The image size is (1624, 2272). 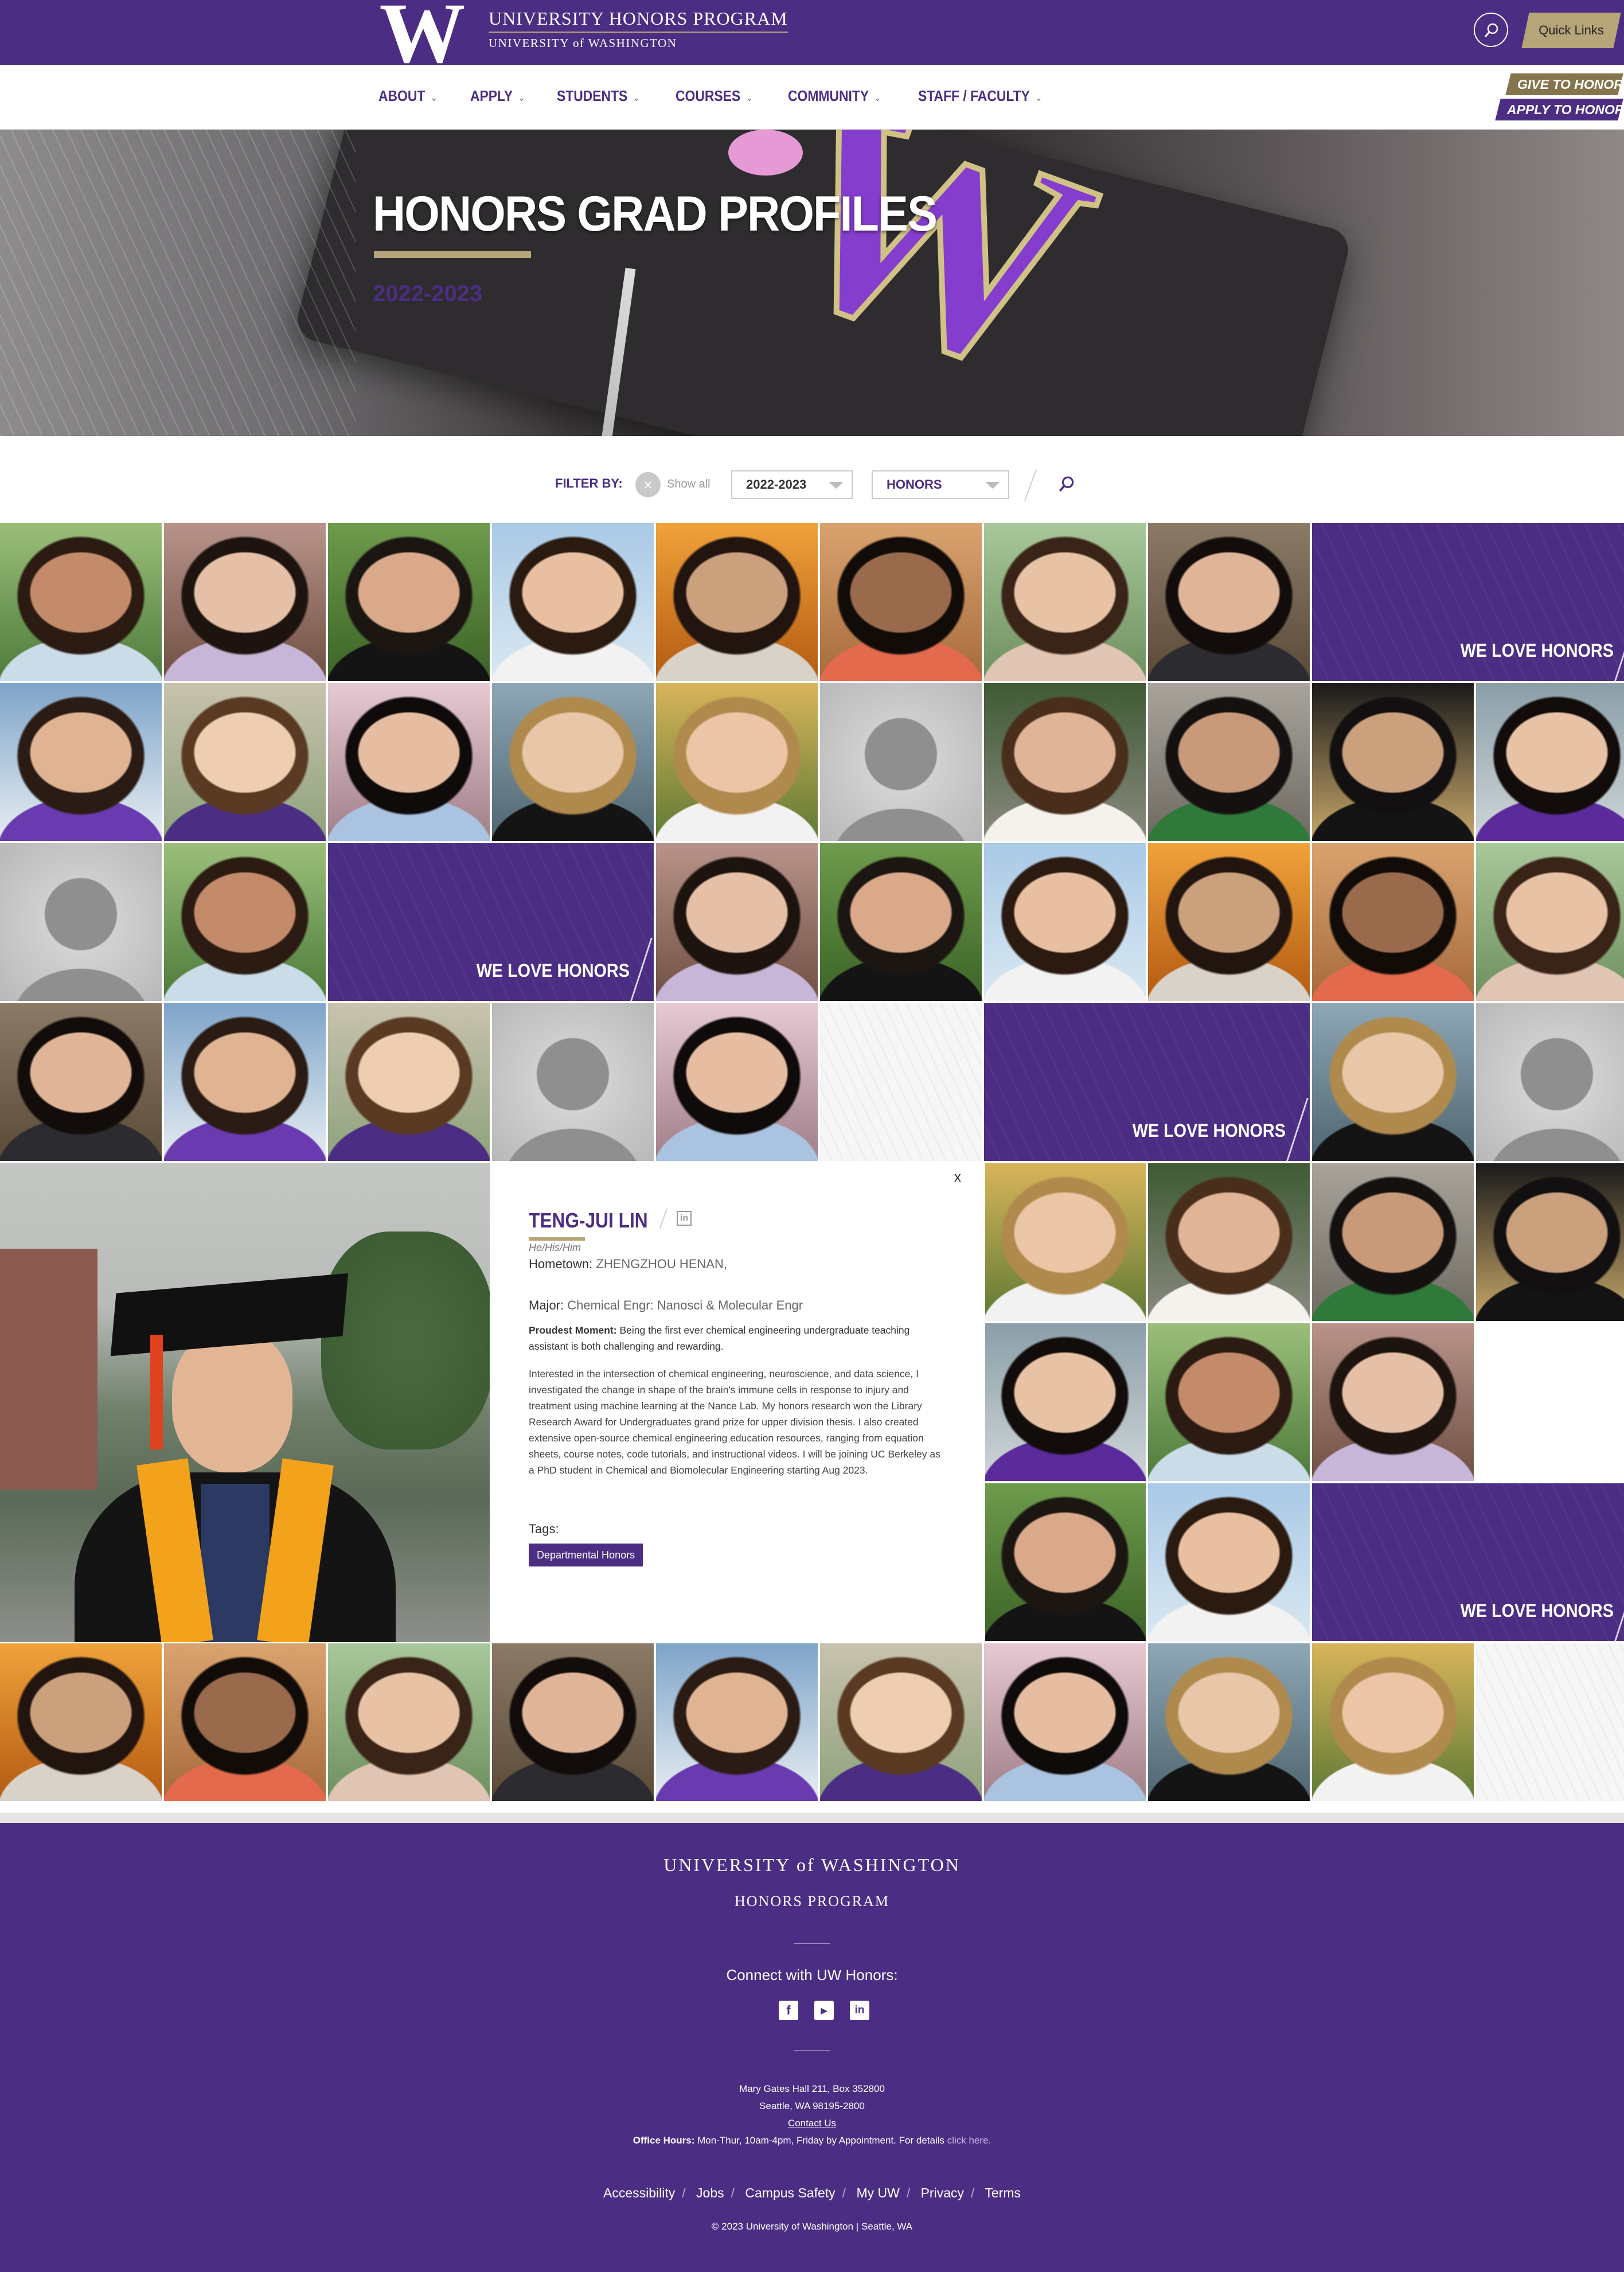 What do you see at coordinates (812, 1865) in the screenshot?
I see `footer-university-name: UNIVERSITY of WASHINGTON` at bounding box center [812, 1865].